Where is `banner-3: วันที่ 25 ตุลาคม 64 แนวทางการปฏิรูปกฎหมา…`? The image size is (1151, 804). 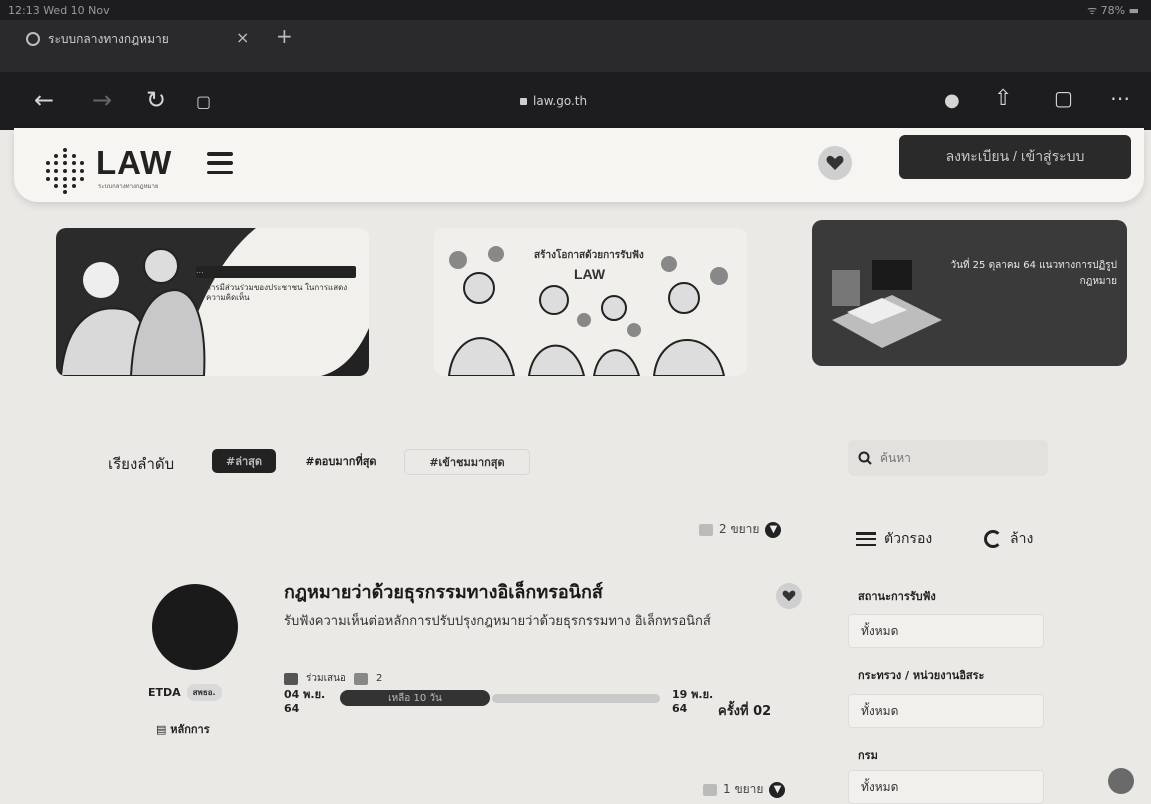 banner-3: วันที่ 25 ตุลาคม 64 แนวทางการปฏิรูปกฎหมา… is located at coordinates (969, 293).